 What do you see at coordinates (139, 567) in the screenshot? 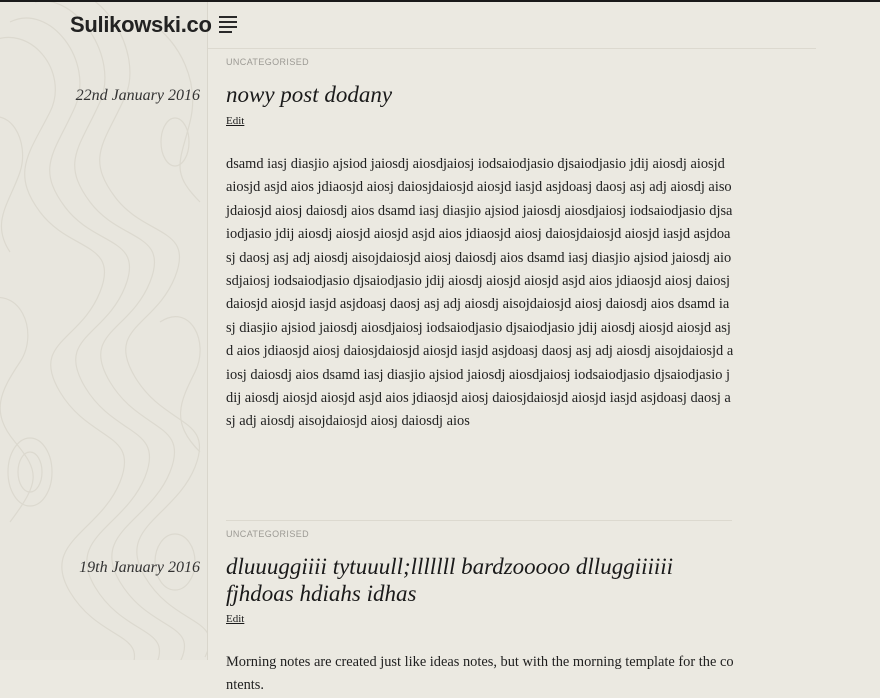
I see `post-date: 19th January 2016` at bounding box center [139, 567].